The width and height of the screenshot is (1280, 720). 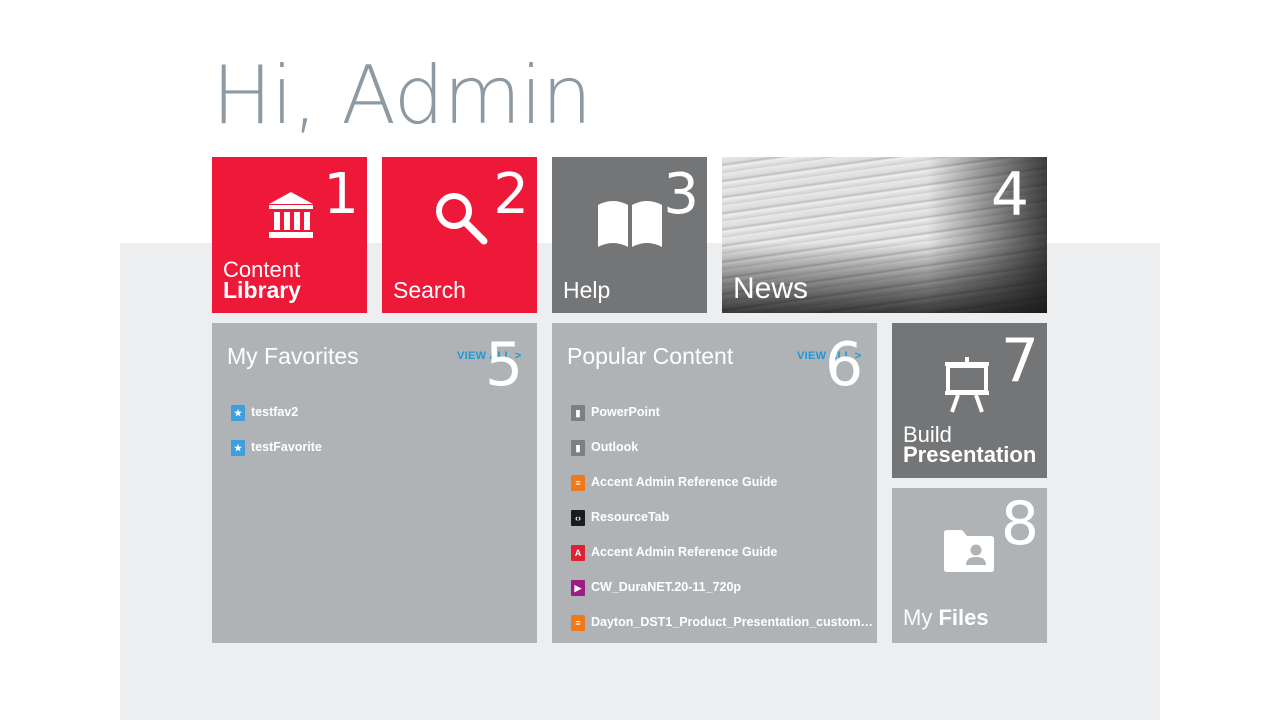 What do you see at coordinates (587, 290) in the screenshot?
I see `tile-label: Help` at bounding box center [587, 290].